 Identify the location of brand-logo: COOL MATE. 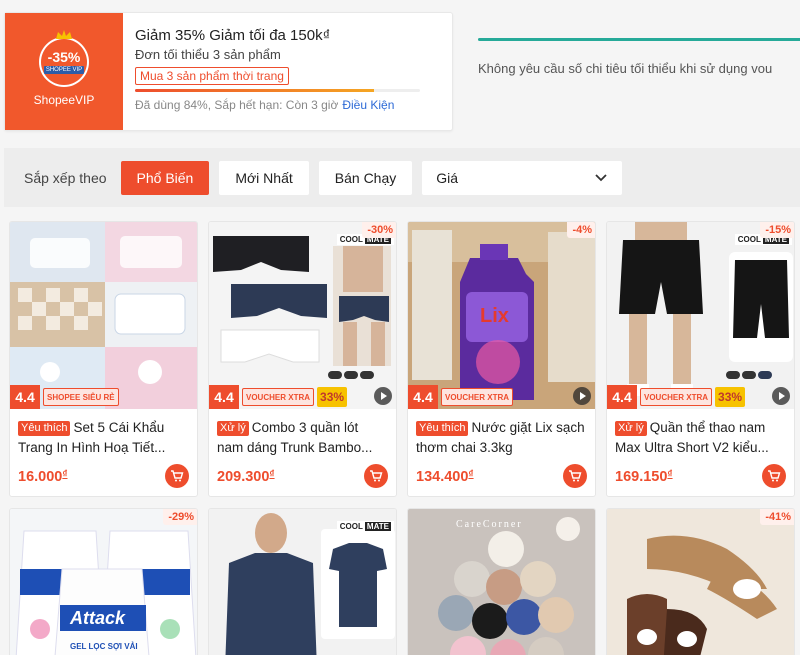
(365, 526).